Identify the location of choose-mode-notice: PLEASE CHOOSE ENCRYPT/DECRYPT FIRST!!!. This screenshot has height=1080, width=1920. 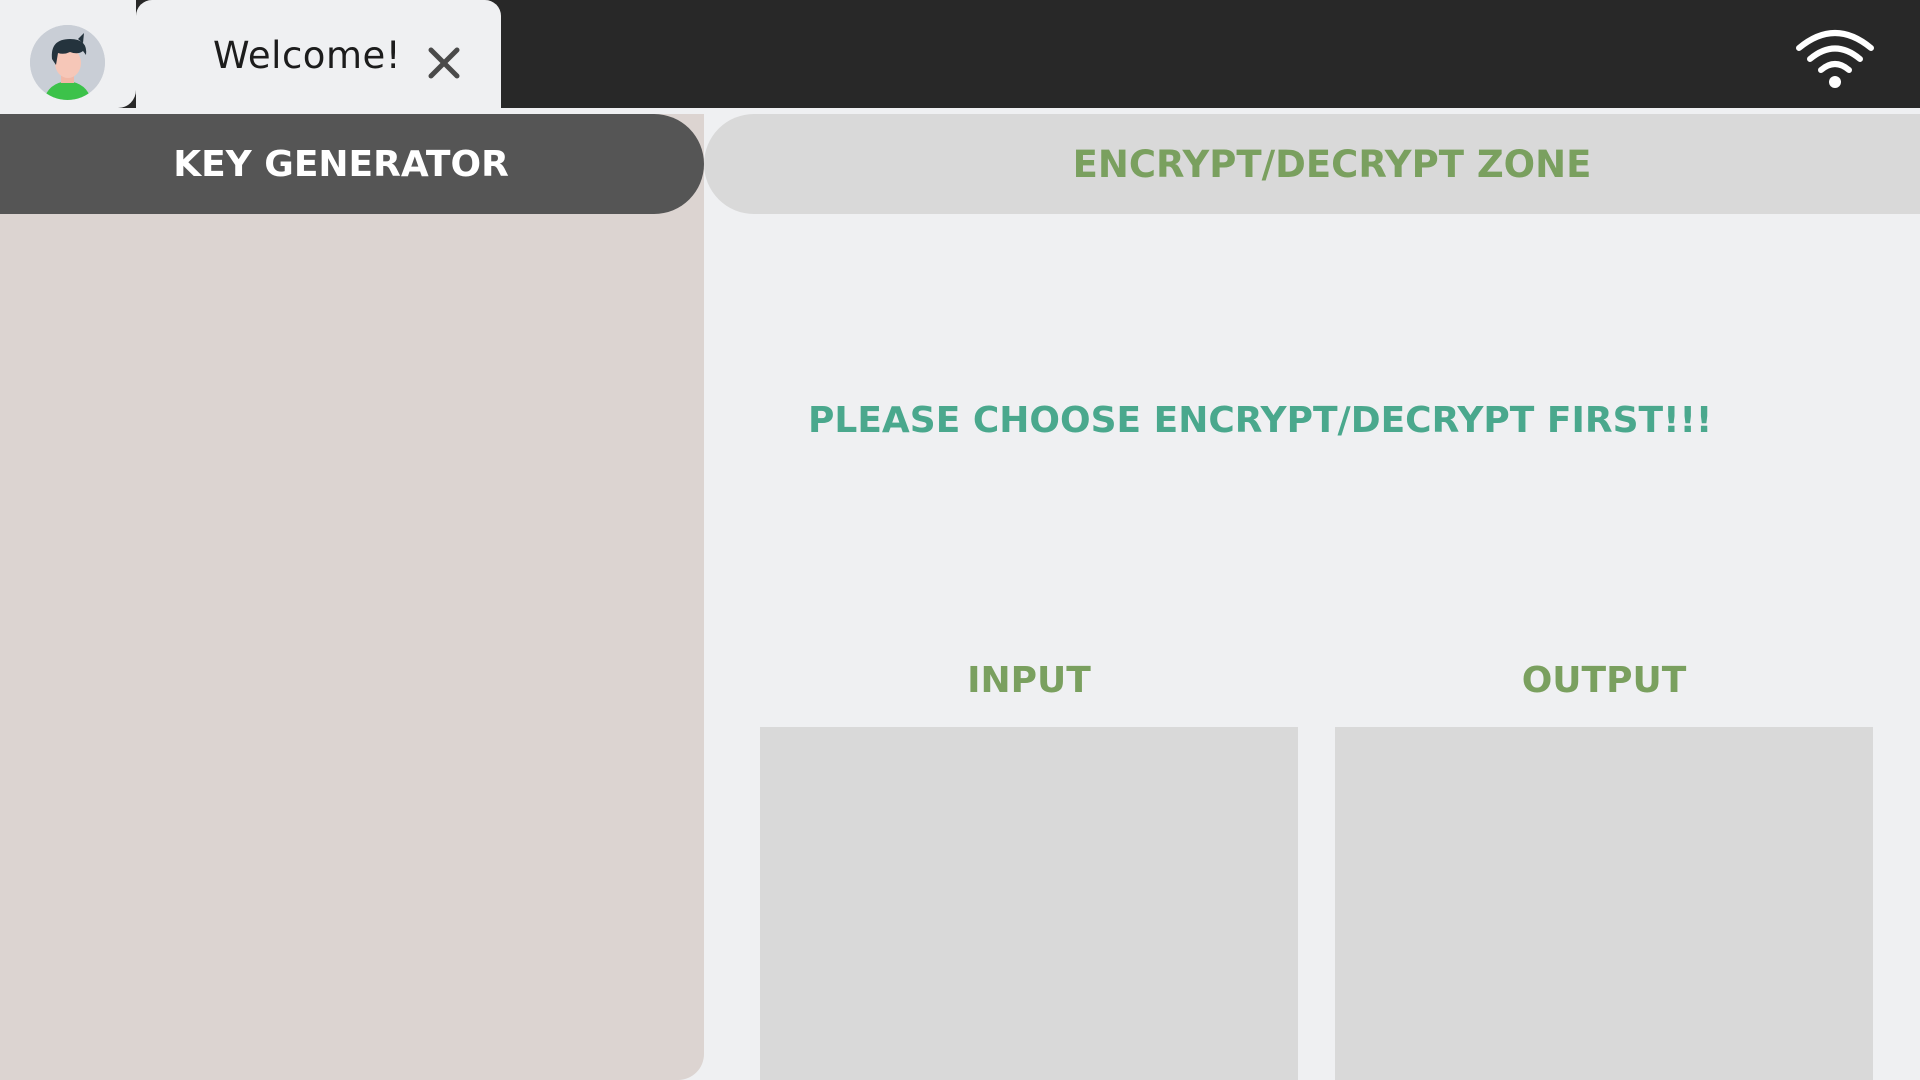
(1260, 420).